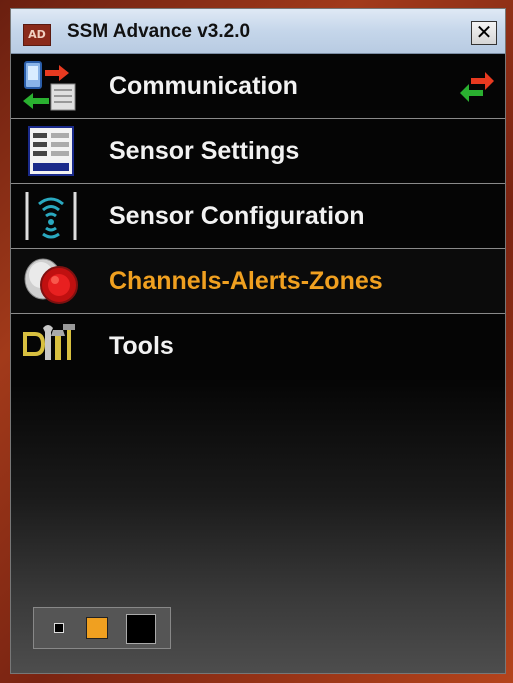 The width and height of the screenshot is (513, 683). Describe the element at coordinates (49, 86) in the screenshot. I see `communication-icon` at that location.